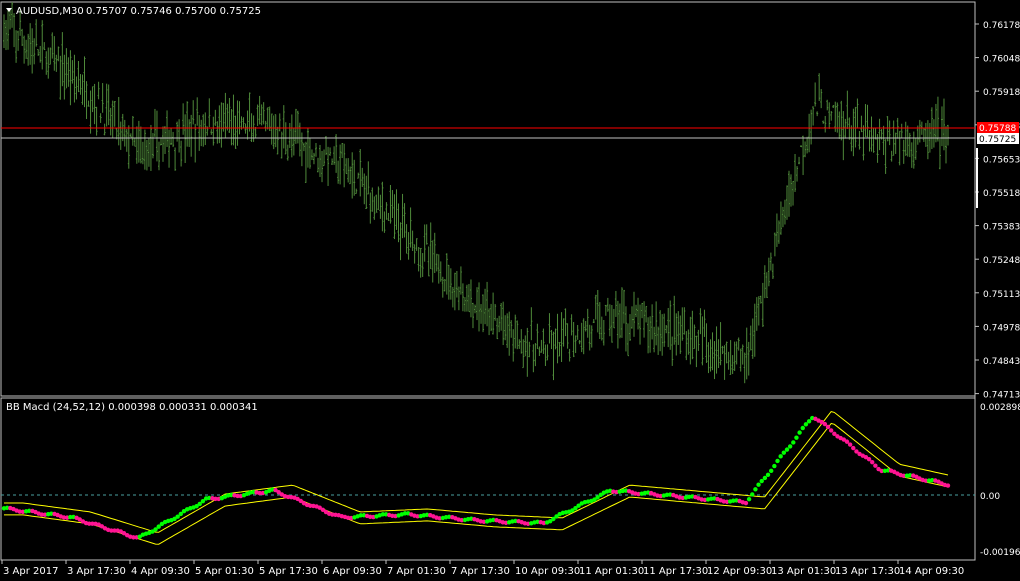  What do you see at coordinates (416, 571) in the screenshot?
I see `time-tick-label: 7 Apr 01:30` at bounding box center [416, 571].